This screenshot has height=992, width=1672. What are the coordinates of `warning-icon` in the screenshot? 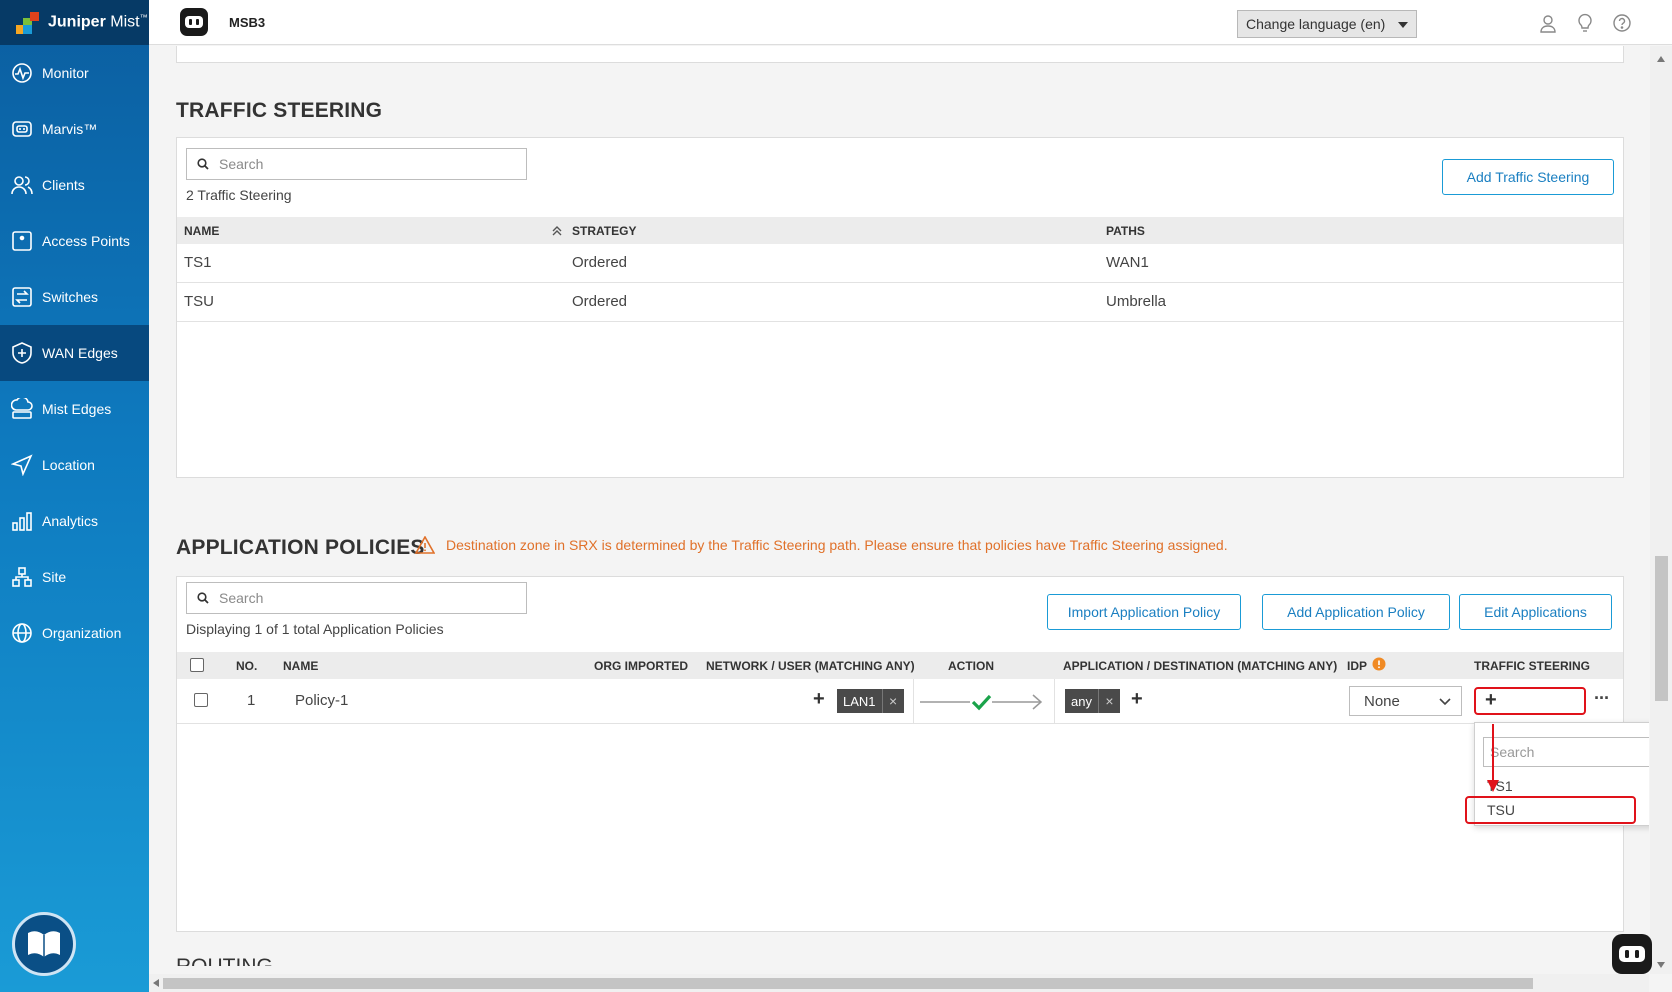 It's located at (425, 545).